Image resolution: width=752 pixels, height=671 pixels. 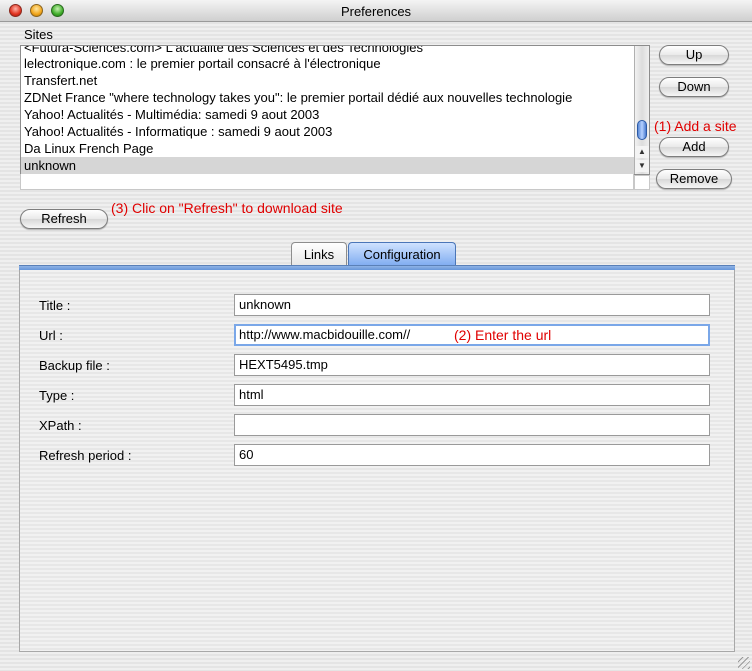 What do you see at coordinates (64, 219) in the screenshot?
I see `refresh-button: Refresh` at bounding box center [64, 219].